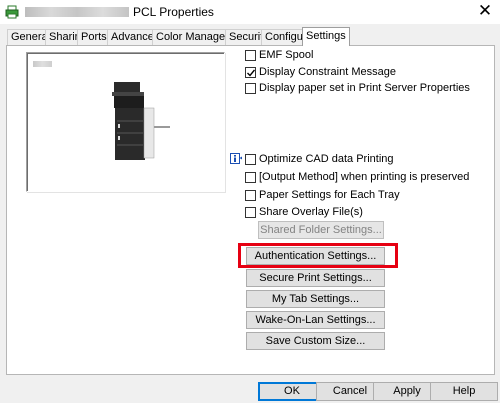  What do you see at coordinates (12, 12) in the screenshot?
I see `printer-app-icon` at bounding box center [12, 12].